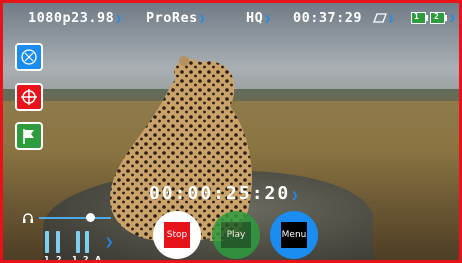  Describe the element at coordinates (231, 19) in the screenshot. I see `status-bar: 1080p23.98❯ ProRes❯ HQ❯ 00:37:29 ❯ 1 2 ❯` at that location.